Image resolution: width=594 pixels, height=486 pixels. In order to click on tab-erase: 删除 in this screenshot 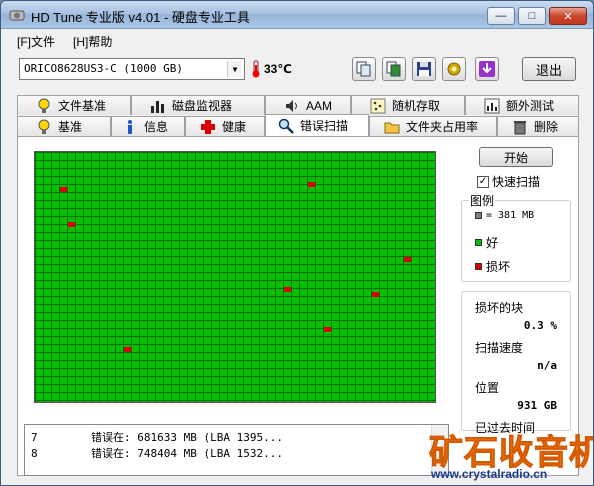, I will do `click(538, 126)`.